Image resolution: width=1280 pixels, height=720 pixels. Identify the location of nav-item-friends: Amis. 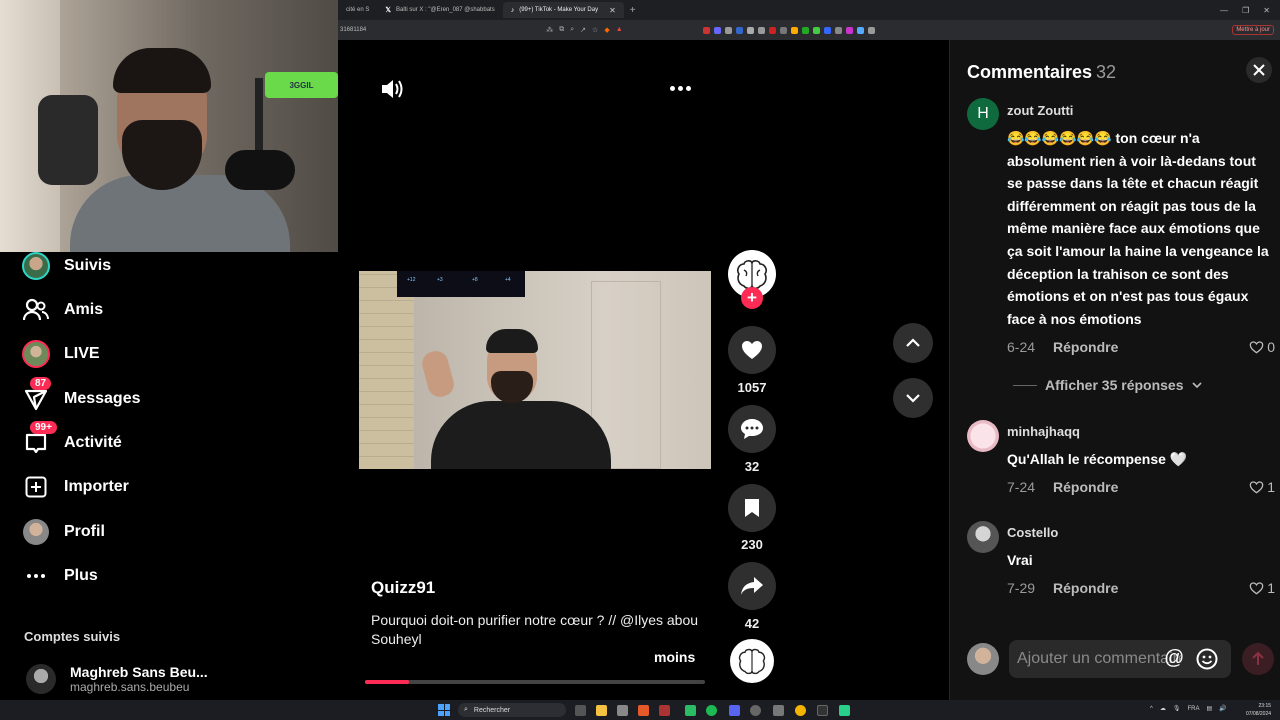
(62, 310).